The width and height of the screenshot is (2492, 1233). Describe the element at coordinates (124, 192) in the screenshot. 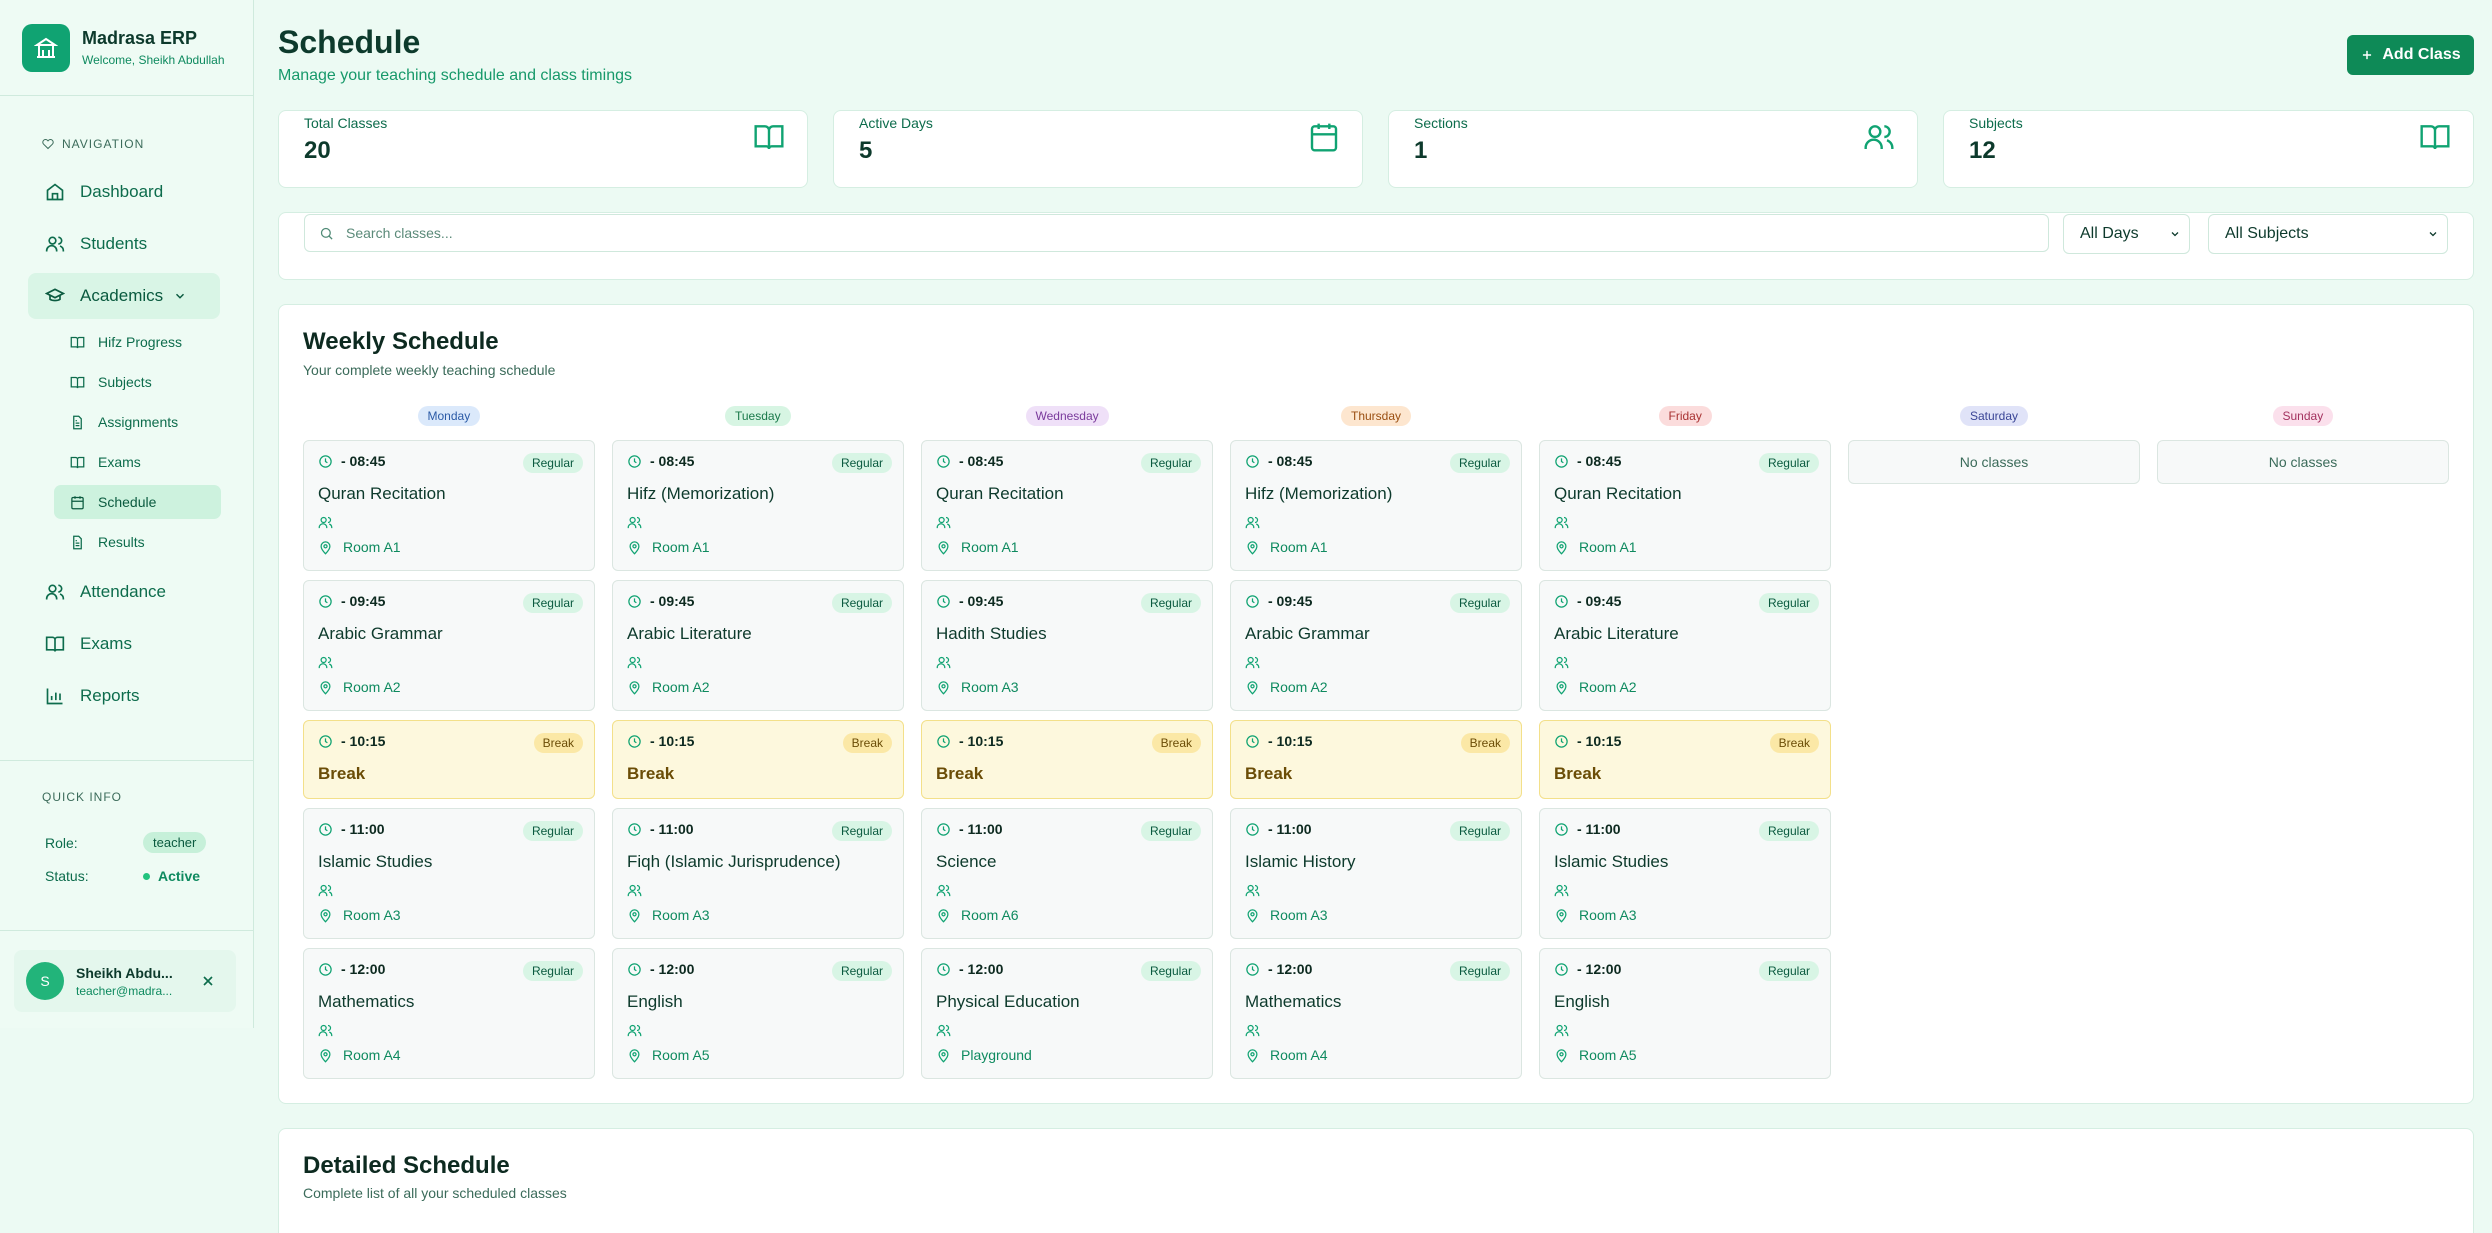

I see `sidebar-item-dashboard: Dashboard` at that location.